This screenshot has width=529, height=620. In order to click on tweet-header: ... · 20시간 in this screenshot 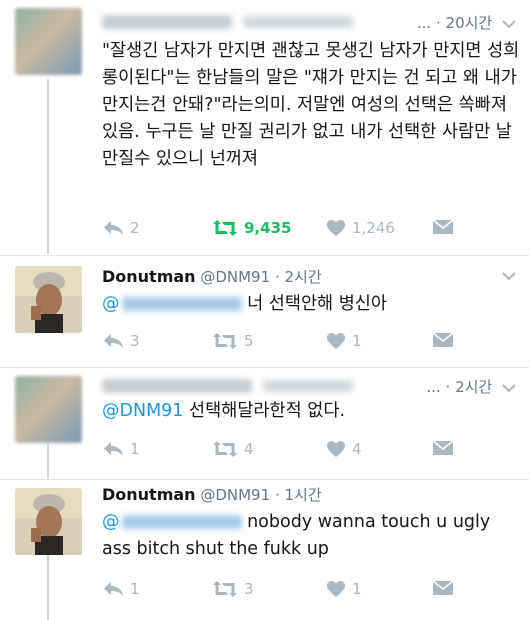, I will do `click(309, 24)`.